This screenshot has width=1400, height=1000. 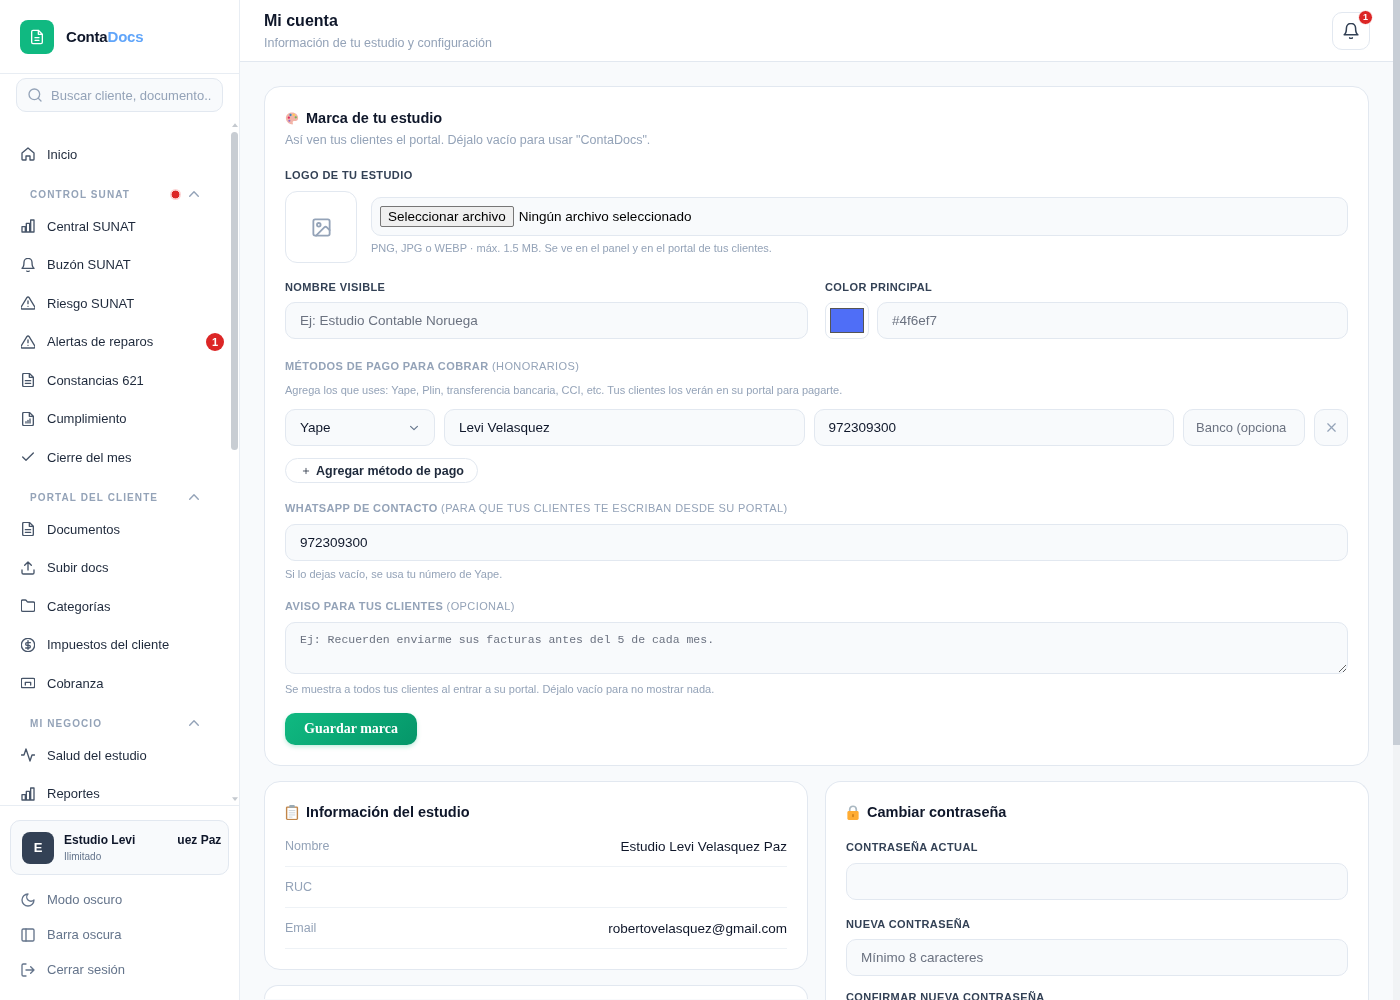 I want to click on file-input-field: Seleccionar archivo Ningún archivo seleccionado, so click(x=859, y=216).